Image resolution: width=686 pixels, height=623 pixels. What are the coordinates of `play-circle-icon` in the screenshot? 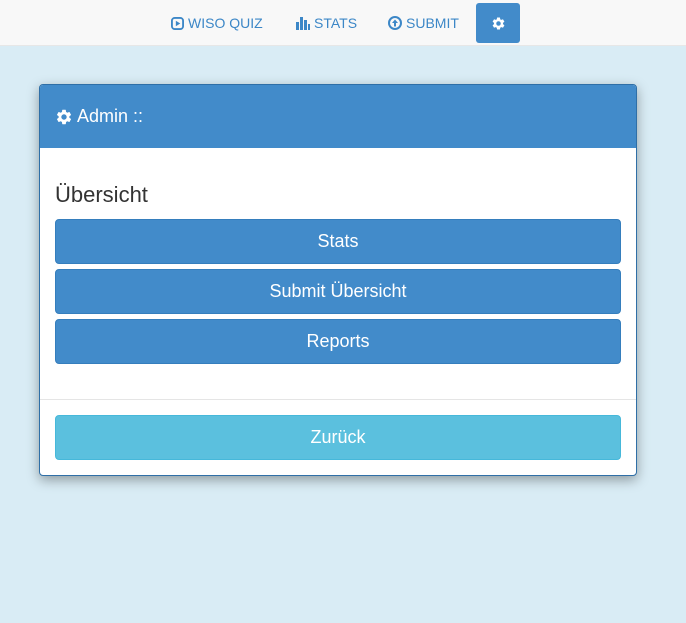 It's located at (177, 23).